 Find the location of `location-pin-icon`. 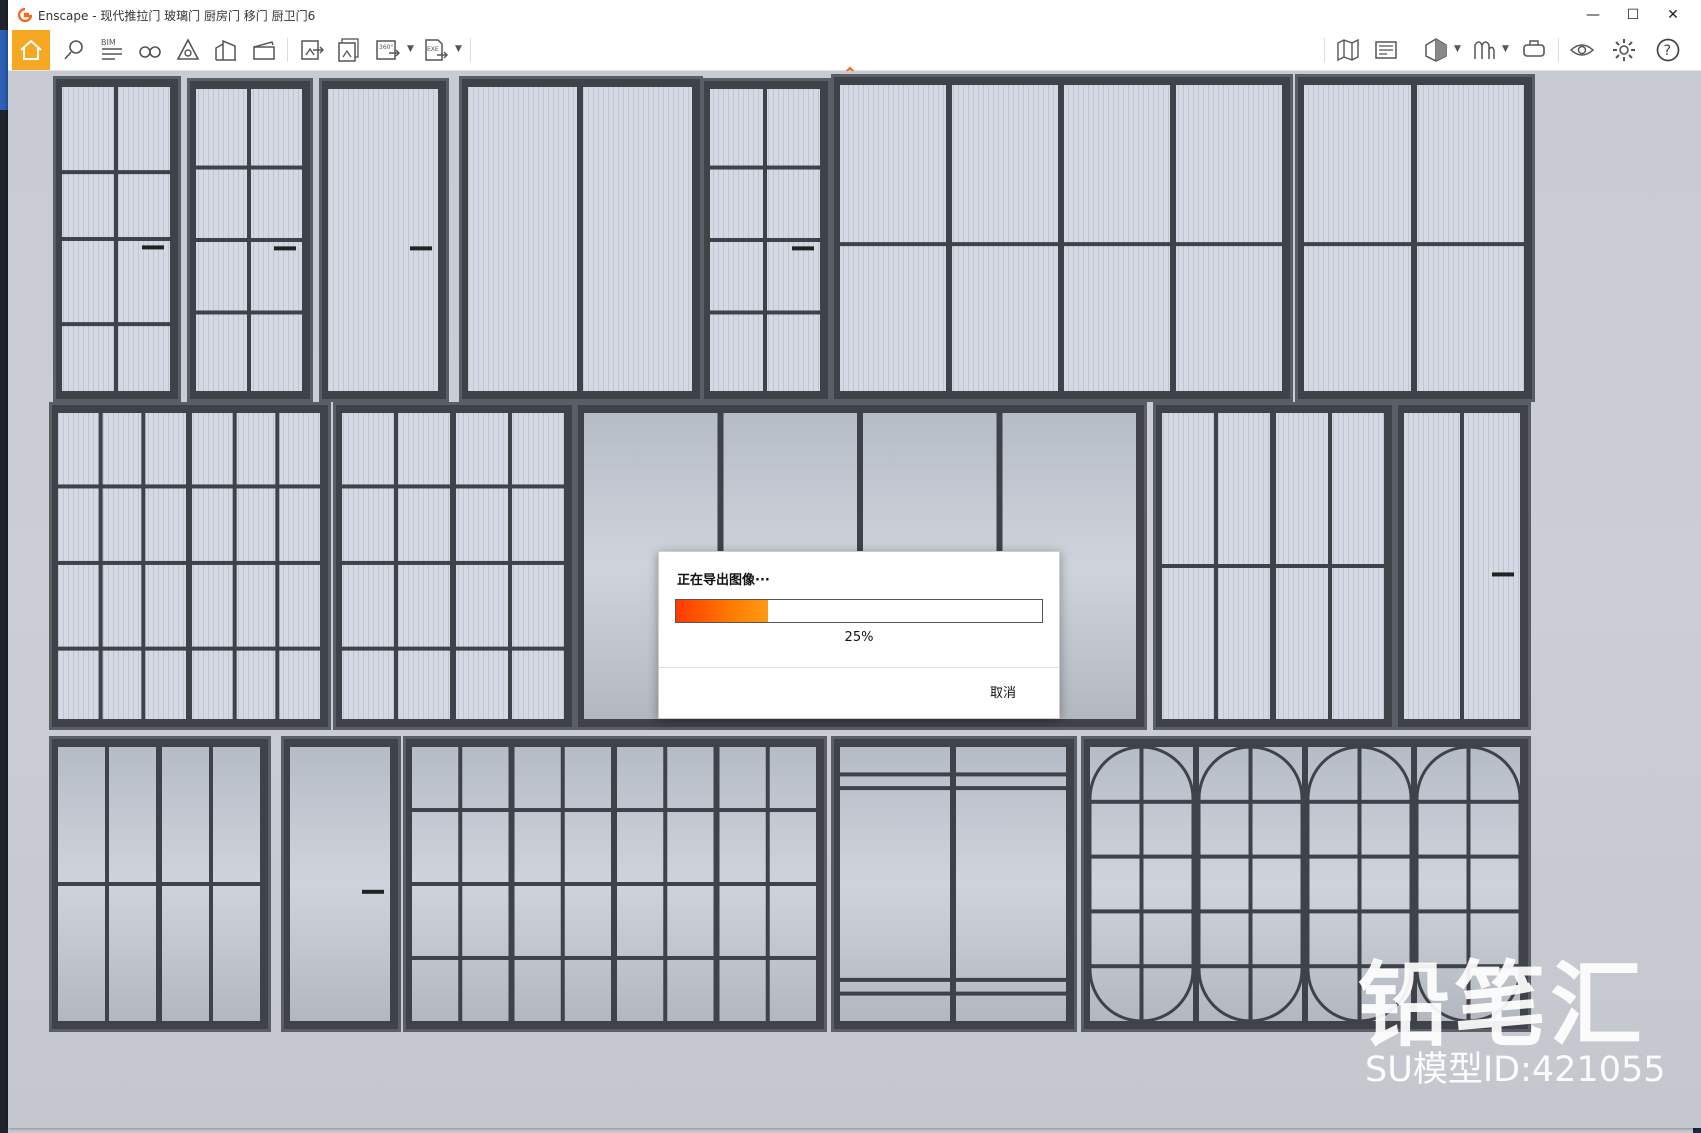

location-pin-icon is located at coordinates (73, 50).